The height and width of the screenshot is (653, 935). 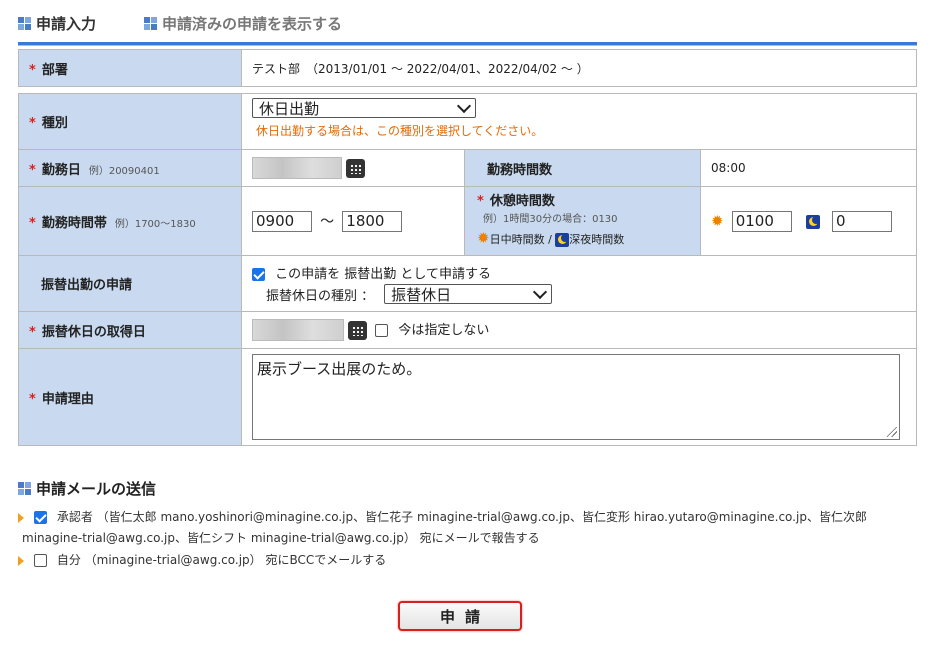 What do you see at coordinates (582, 168) in the screenshot?
I see `workhours-label: 勤務時間数` at bounding box center [582, 168].